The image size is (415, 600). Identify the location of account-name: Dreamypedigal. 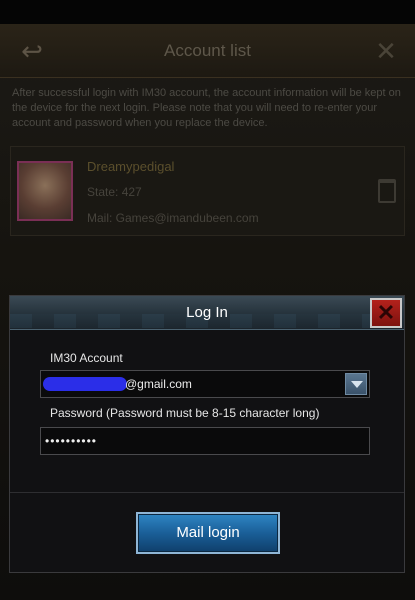
(131, 166).